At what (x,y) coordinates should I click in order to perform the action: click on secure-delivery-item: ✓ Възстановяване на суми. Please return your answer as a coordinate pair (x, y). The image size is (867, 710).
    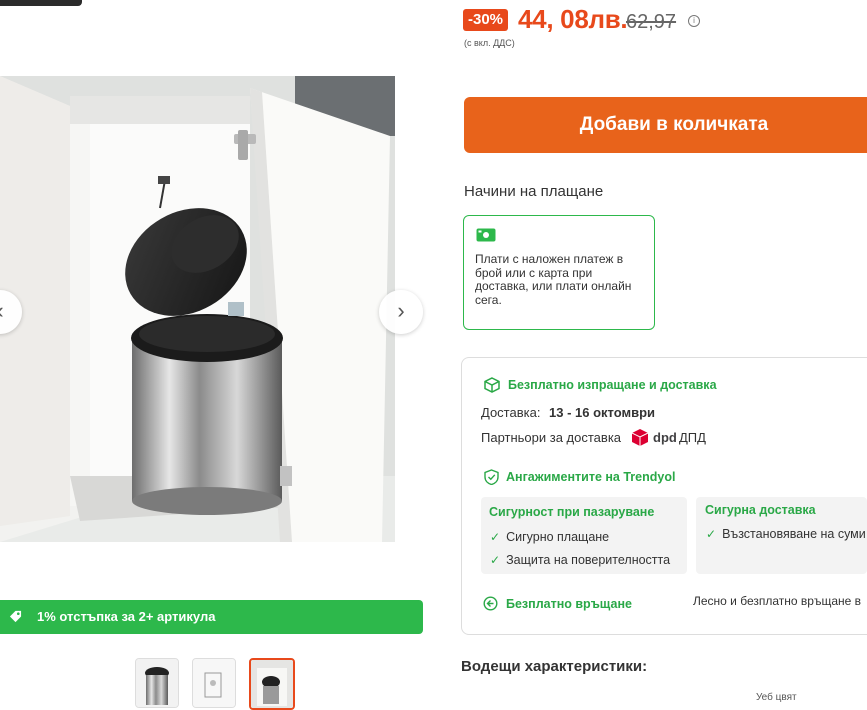
    Looking at the image, I should click on (786, 534).